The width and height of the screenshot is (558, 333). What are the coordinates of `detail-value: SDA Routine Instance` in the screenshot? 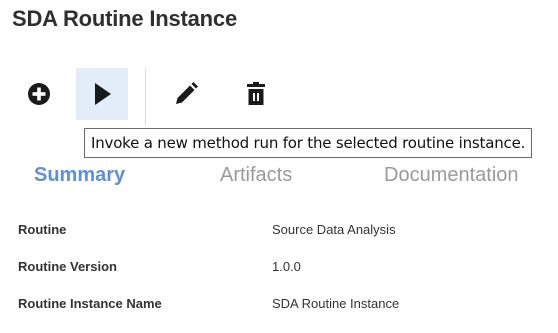 It's located at (336, 303).